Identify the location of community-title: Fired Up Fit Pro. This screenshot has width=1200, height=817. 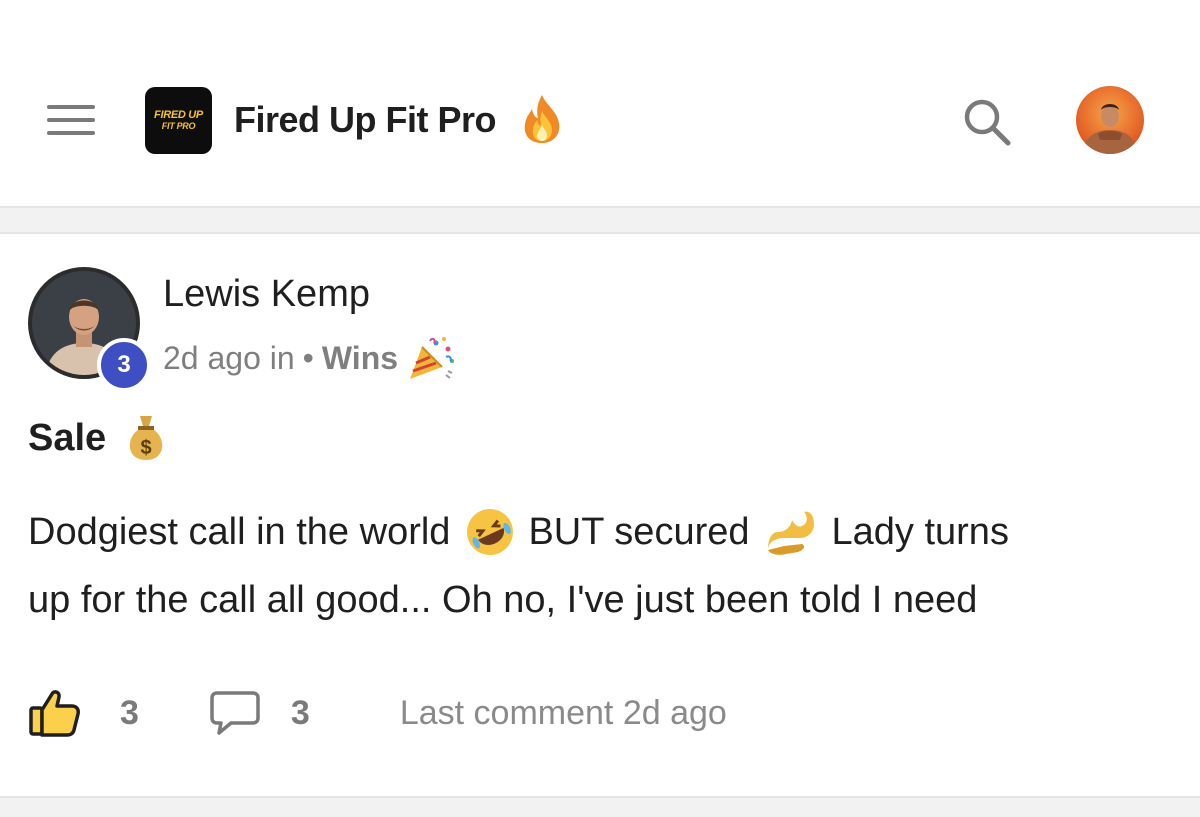
(365, 120).